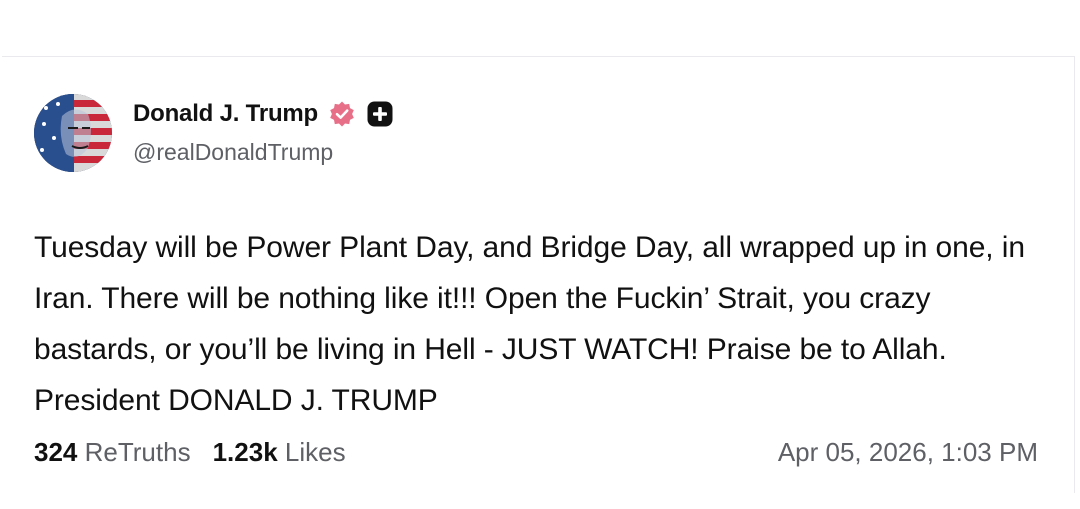 The image size is (1080, 509). What do you see at coordinates (908, 452) in the screenshot?
I see `post-timestamp: Apr 05, 2026, 1:03 PM` at bounding box center [908, 452].